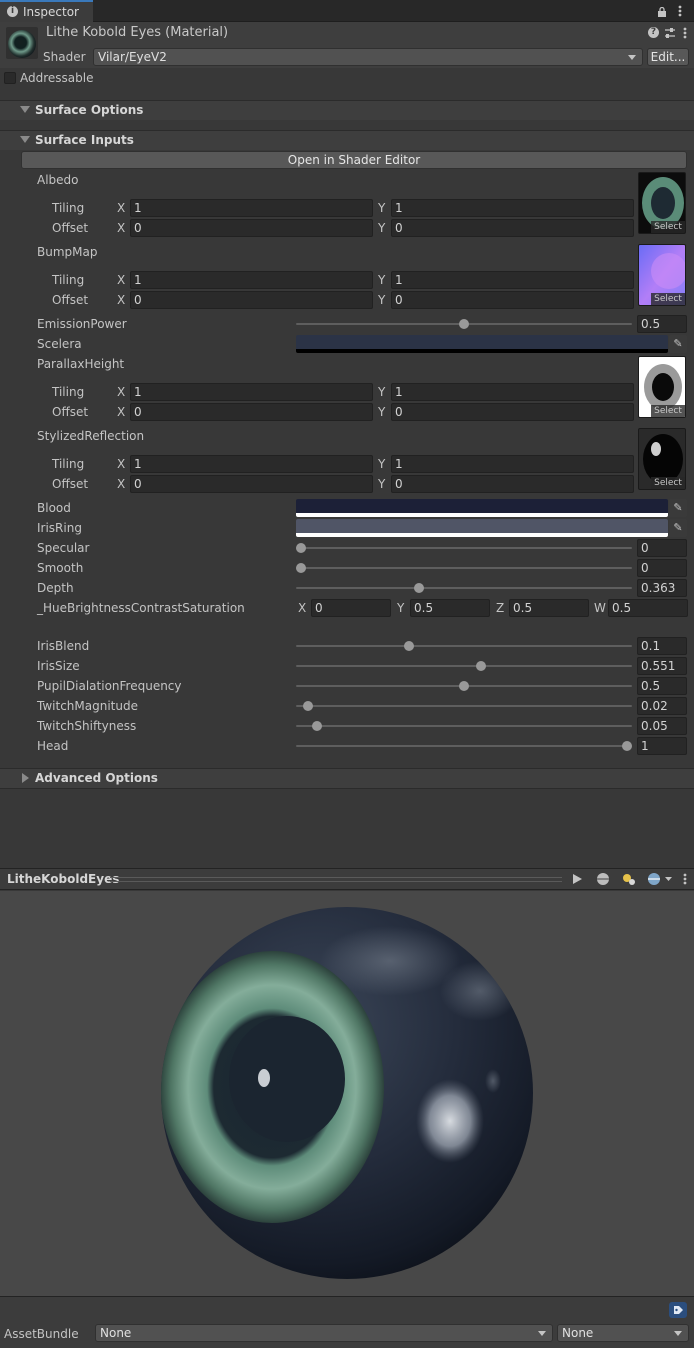  What do you see at coordinates (70, 484) in the screenshot?
I see `offset-label: Offset` at bounding box center [70, 484].